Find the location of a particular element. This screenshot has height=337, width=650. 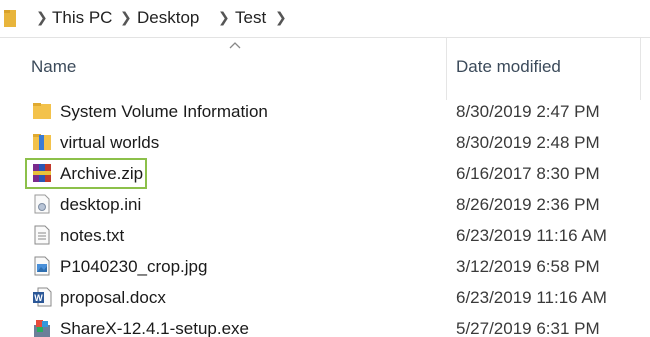

installer-icon is located at coordinates (42, 328).